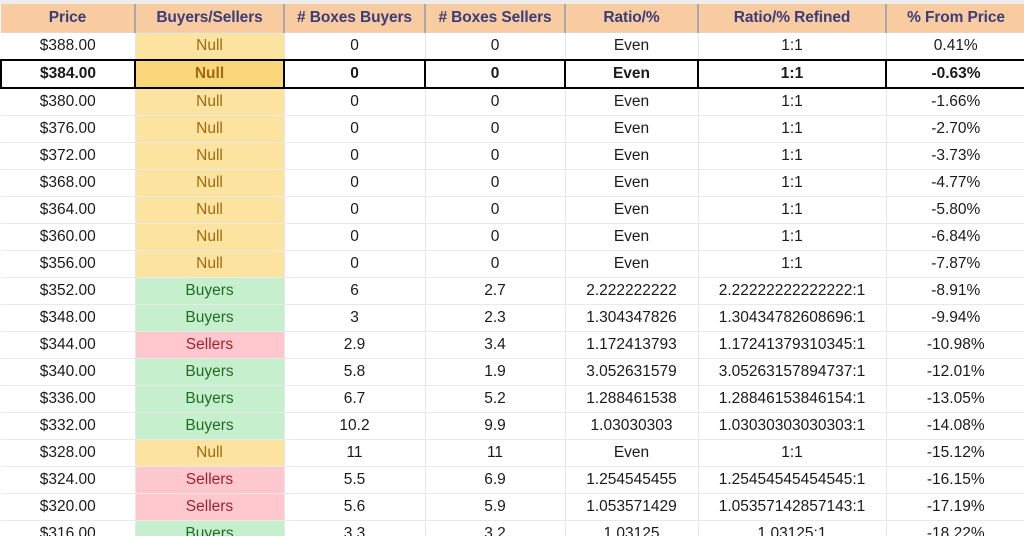 This screenshot has height=536, width=1024. I want to click on cell-price: $376.00, so click(68, 129).